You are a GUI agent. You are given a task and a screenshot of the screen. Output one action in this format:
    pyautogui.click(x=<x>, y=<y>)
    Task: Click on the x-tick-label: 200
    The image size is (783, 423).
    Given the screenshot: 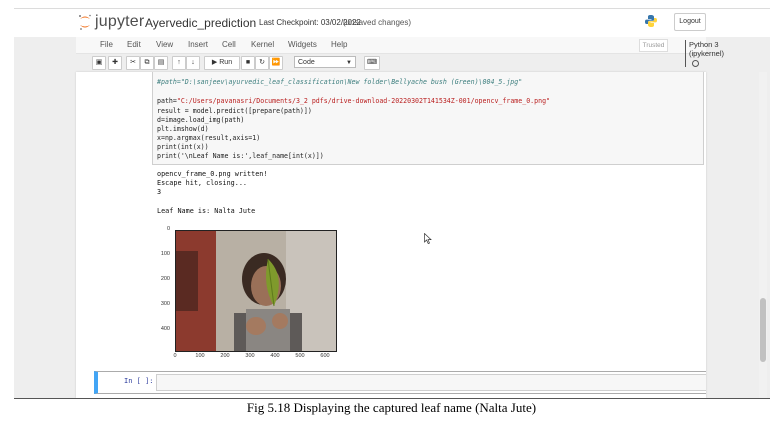 What is the action you would take?
    pyautogui.click(x=225, y=356)
    